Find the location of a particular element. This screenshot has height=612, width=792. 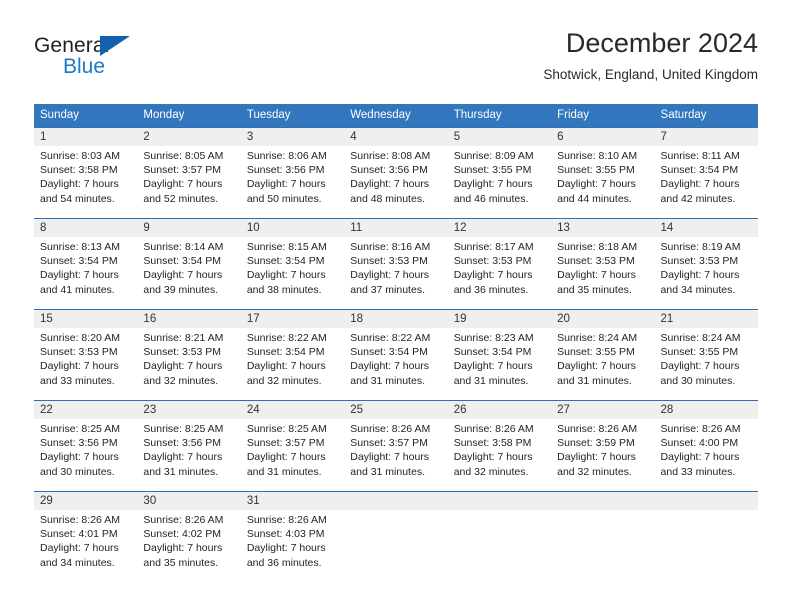

general-blue-logo: General Blue is located at coordinates (99, 60).